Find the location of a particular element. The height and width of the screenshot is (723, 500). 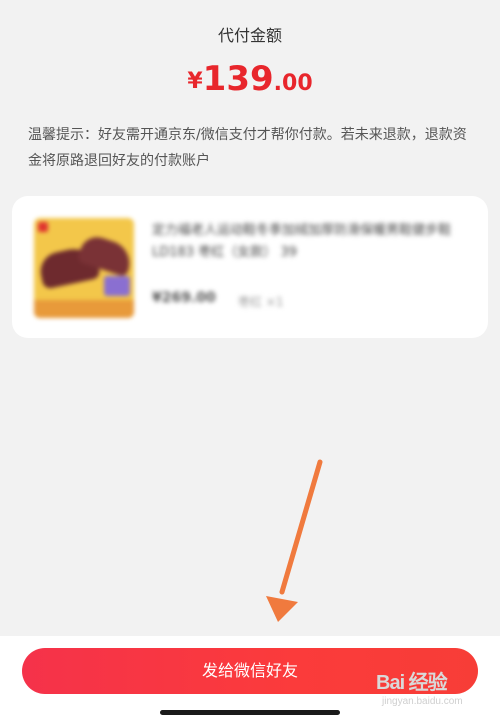

home-indicator is located at coordinates (250, 712).